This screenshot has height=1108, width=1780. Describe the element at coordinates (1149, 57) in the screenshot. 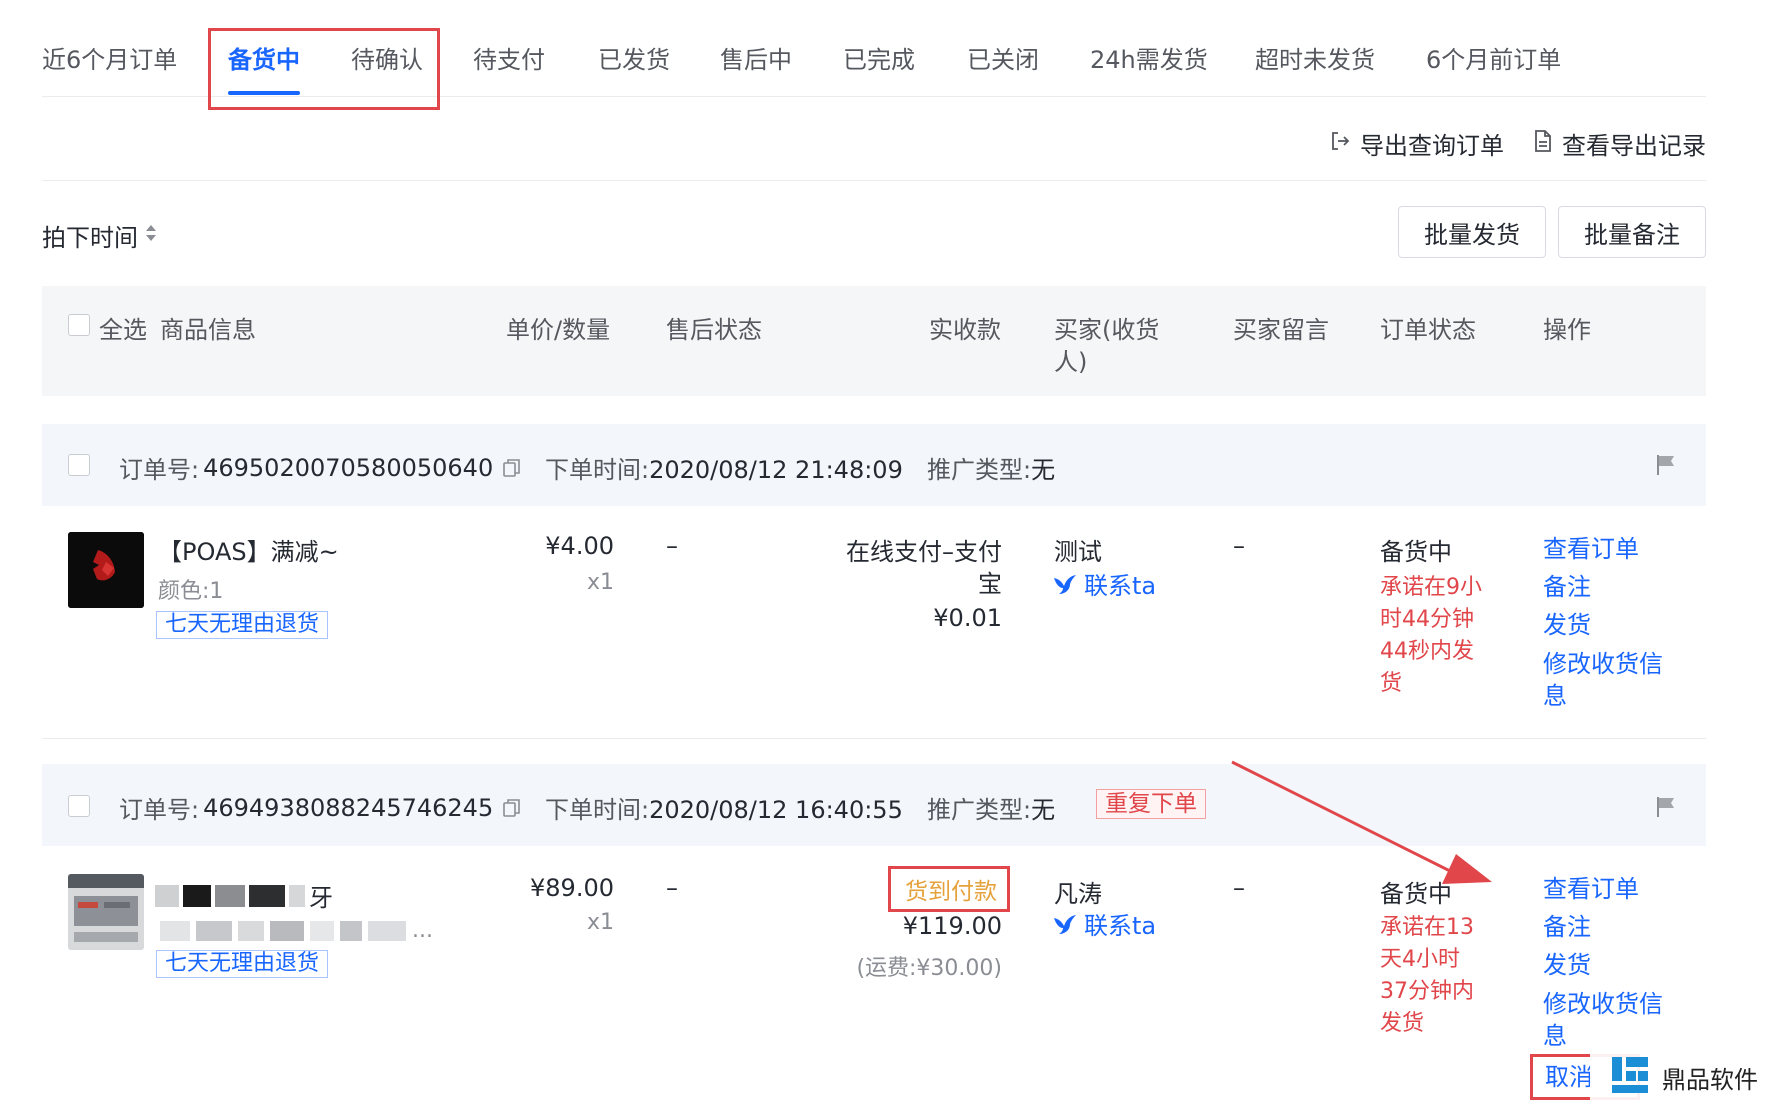

I see `tab-24h-ship: 24h需发货` at that location.